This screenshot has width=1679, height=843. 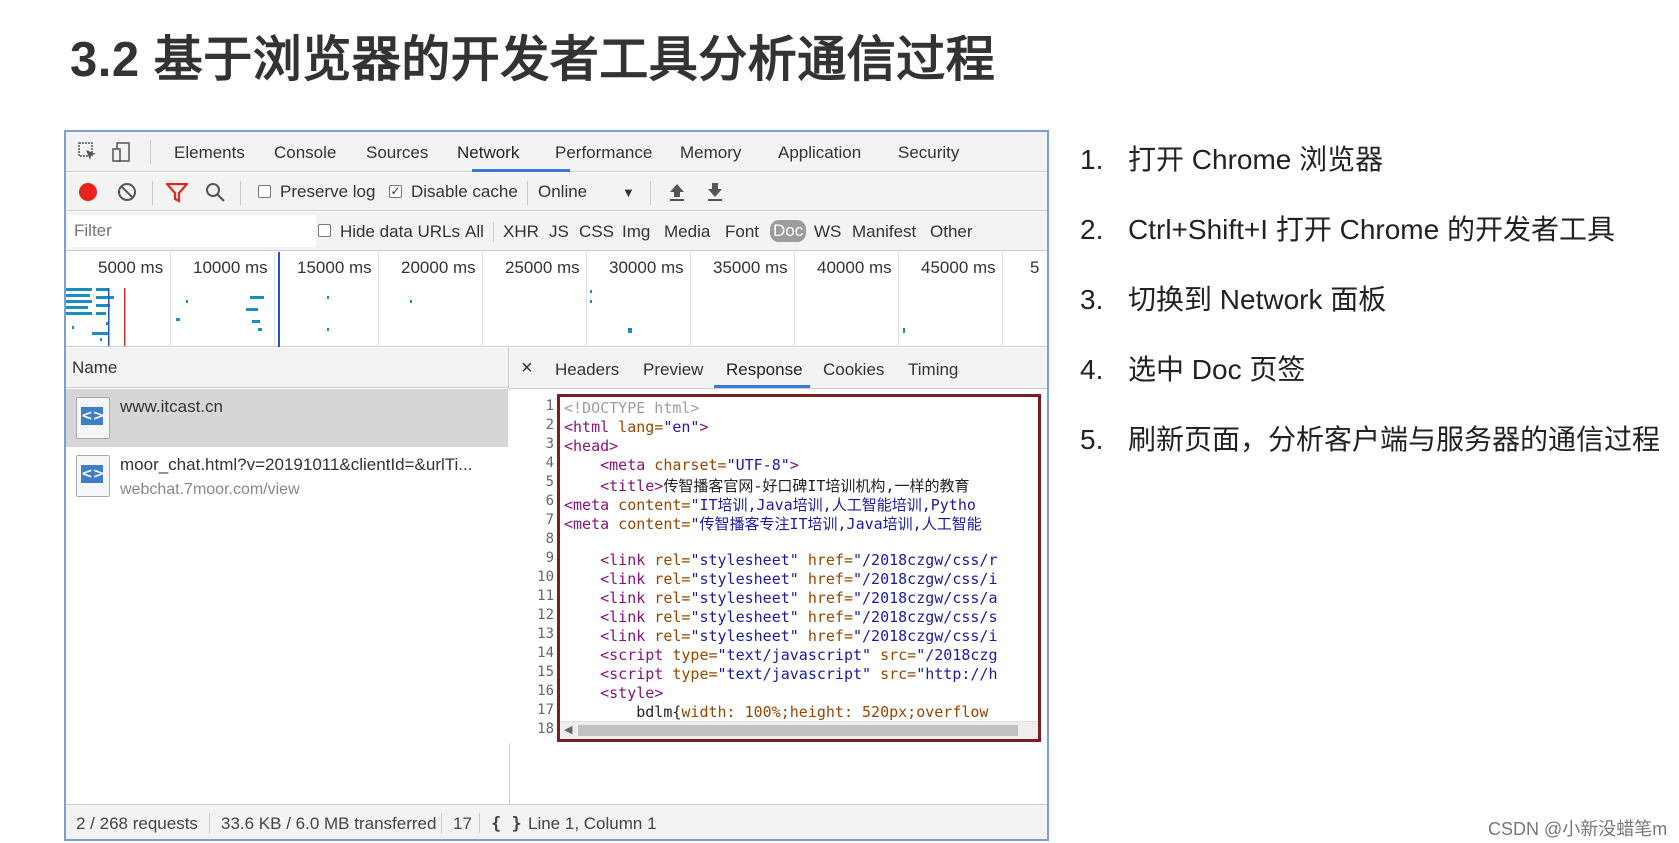 I want to click on line-number: 3, so click(x=549, y=444).